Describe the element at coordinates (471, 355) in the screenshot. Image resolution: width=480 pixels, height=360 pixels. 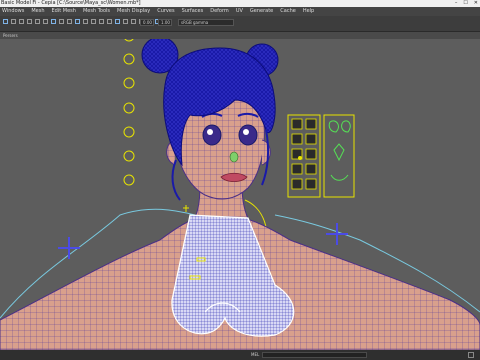
I see `script-editor-icon` at that location.